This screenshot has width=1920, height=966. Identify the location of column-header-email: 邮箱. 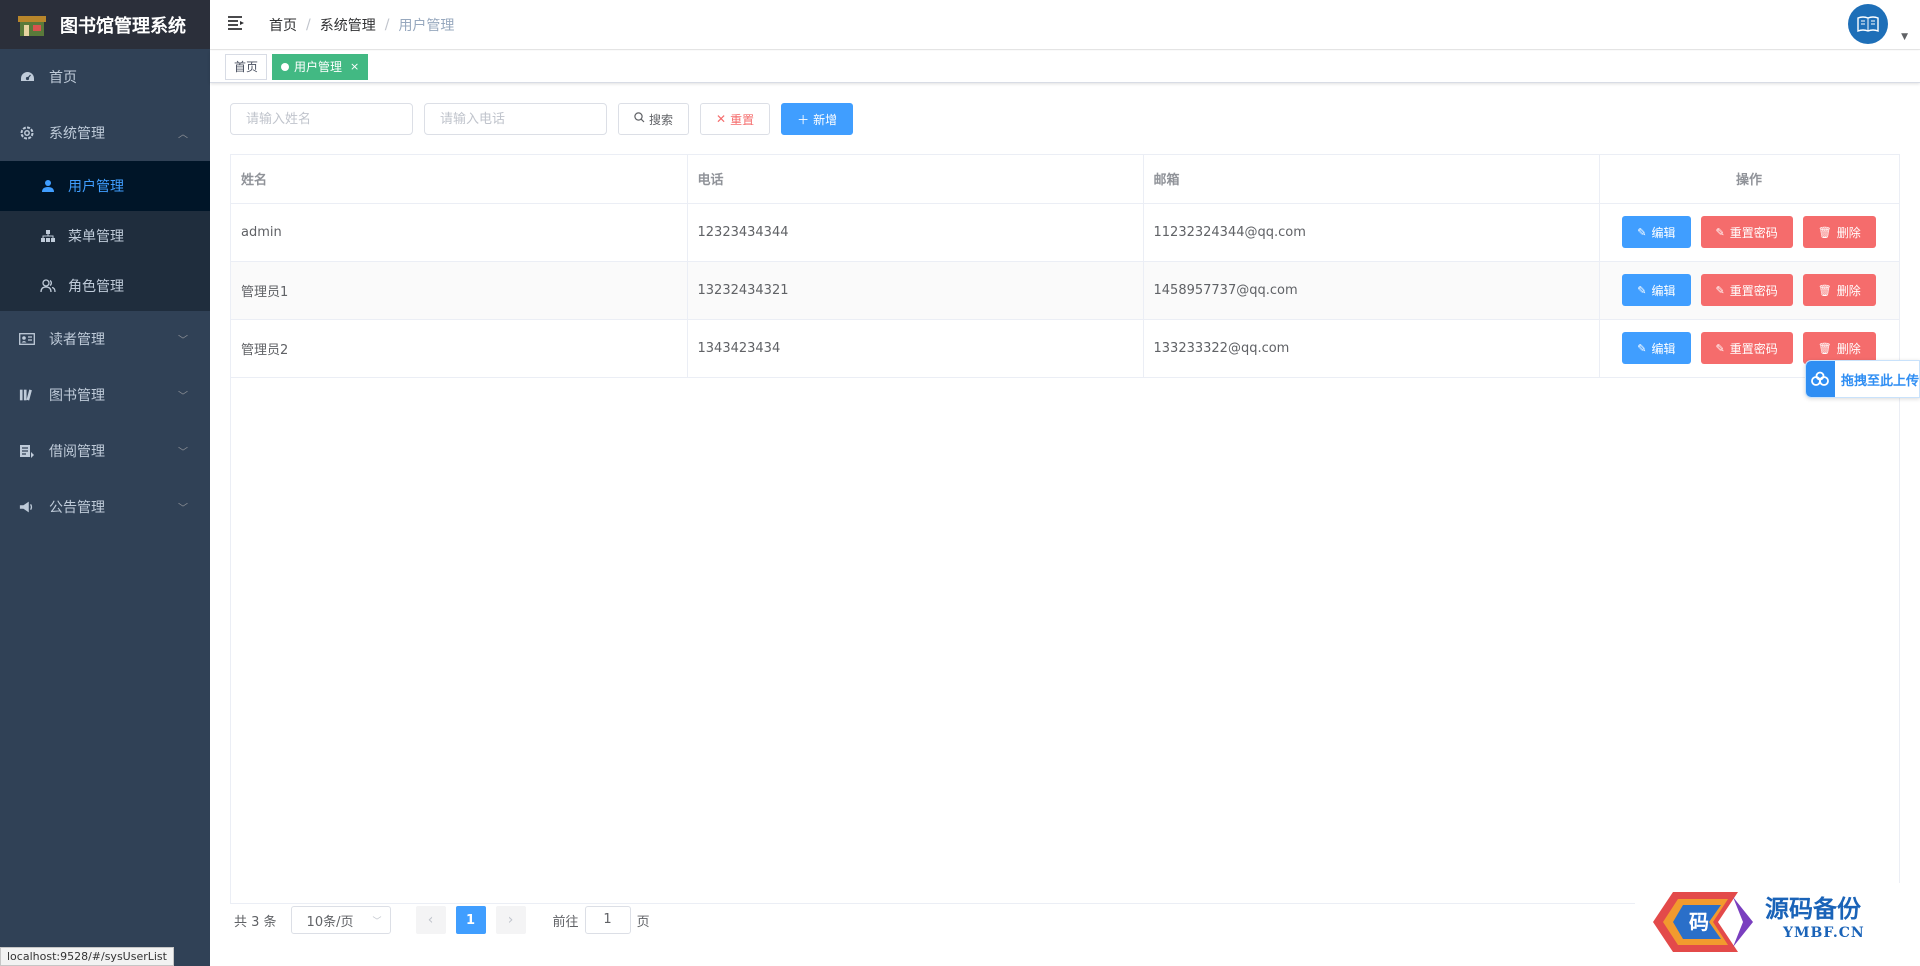
(1371, 179).